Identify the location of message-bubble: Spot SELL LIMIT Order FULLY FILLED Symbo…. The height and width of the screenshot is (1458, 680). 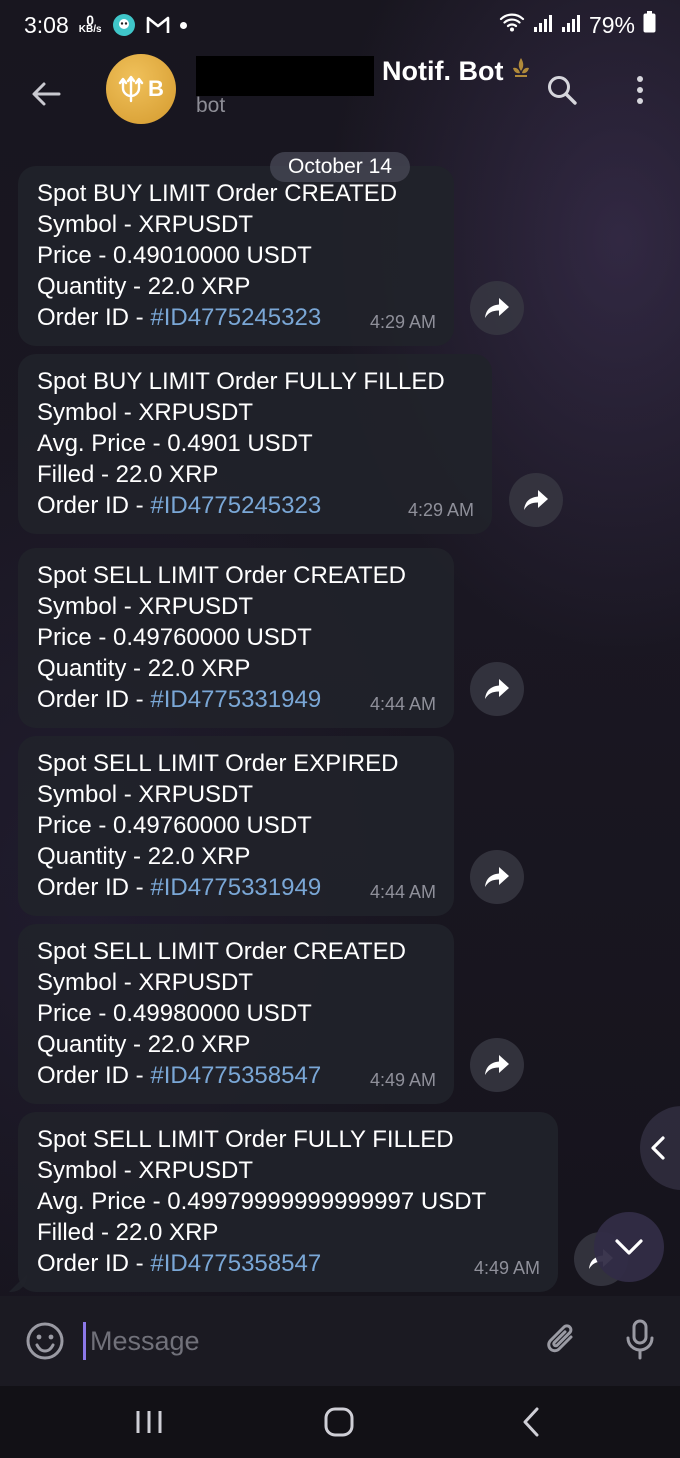
(288, 1202).